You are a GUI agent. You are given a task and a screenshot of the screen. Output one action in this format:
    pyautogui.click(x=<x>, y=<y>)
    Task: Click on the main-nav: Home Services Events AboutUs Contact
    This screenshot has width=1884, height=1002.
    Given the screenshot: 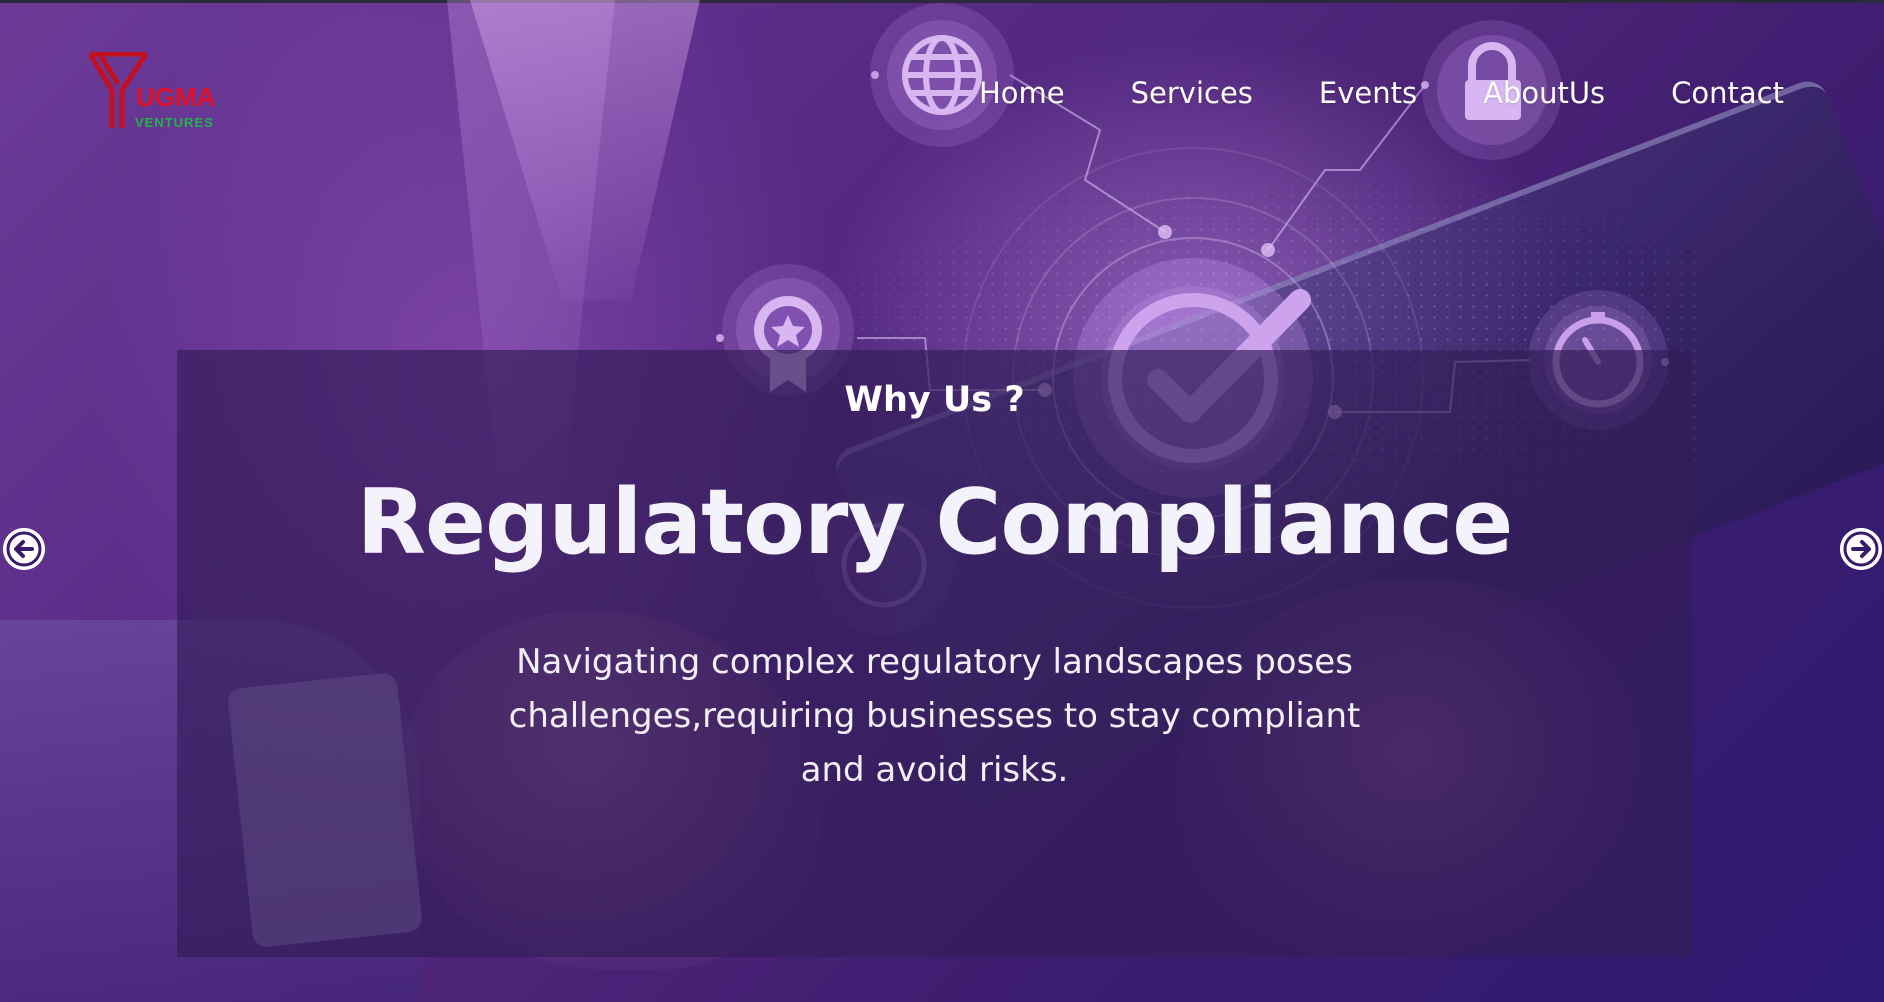 What is the action you would take?
    pyautogui.click(x=1348, y=93)
    